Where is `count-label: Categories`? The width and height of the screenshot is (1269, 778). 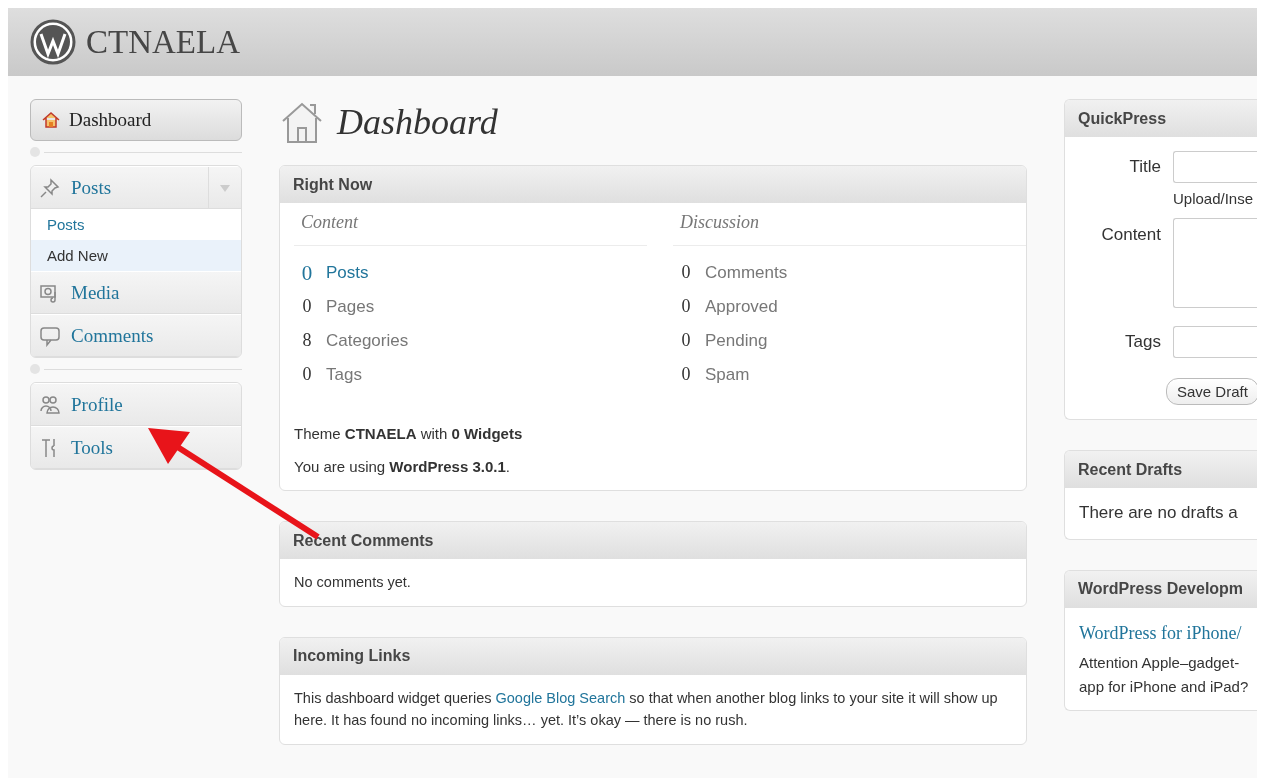
count-label: Categories is located at coordinates (367, 340).